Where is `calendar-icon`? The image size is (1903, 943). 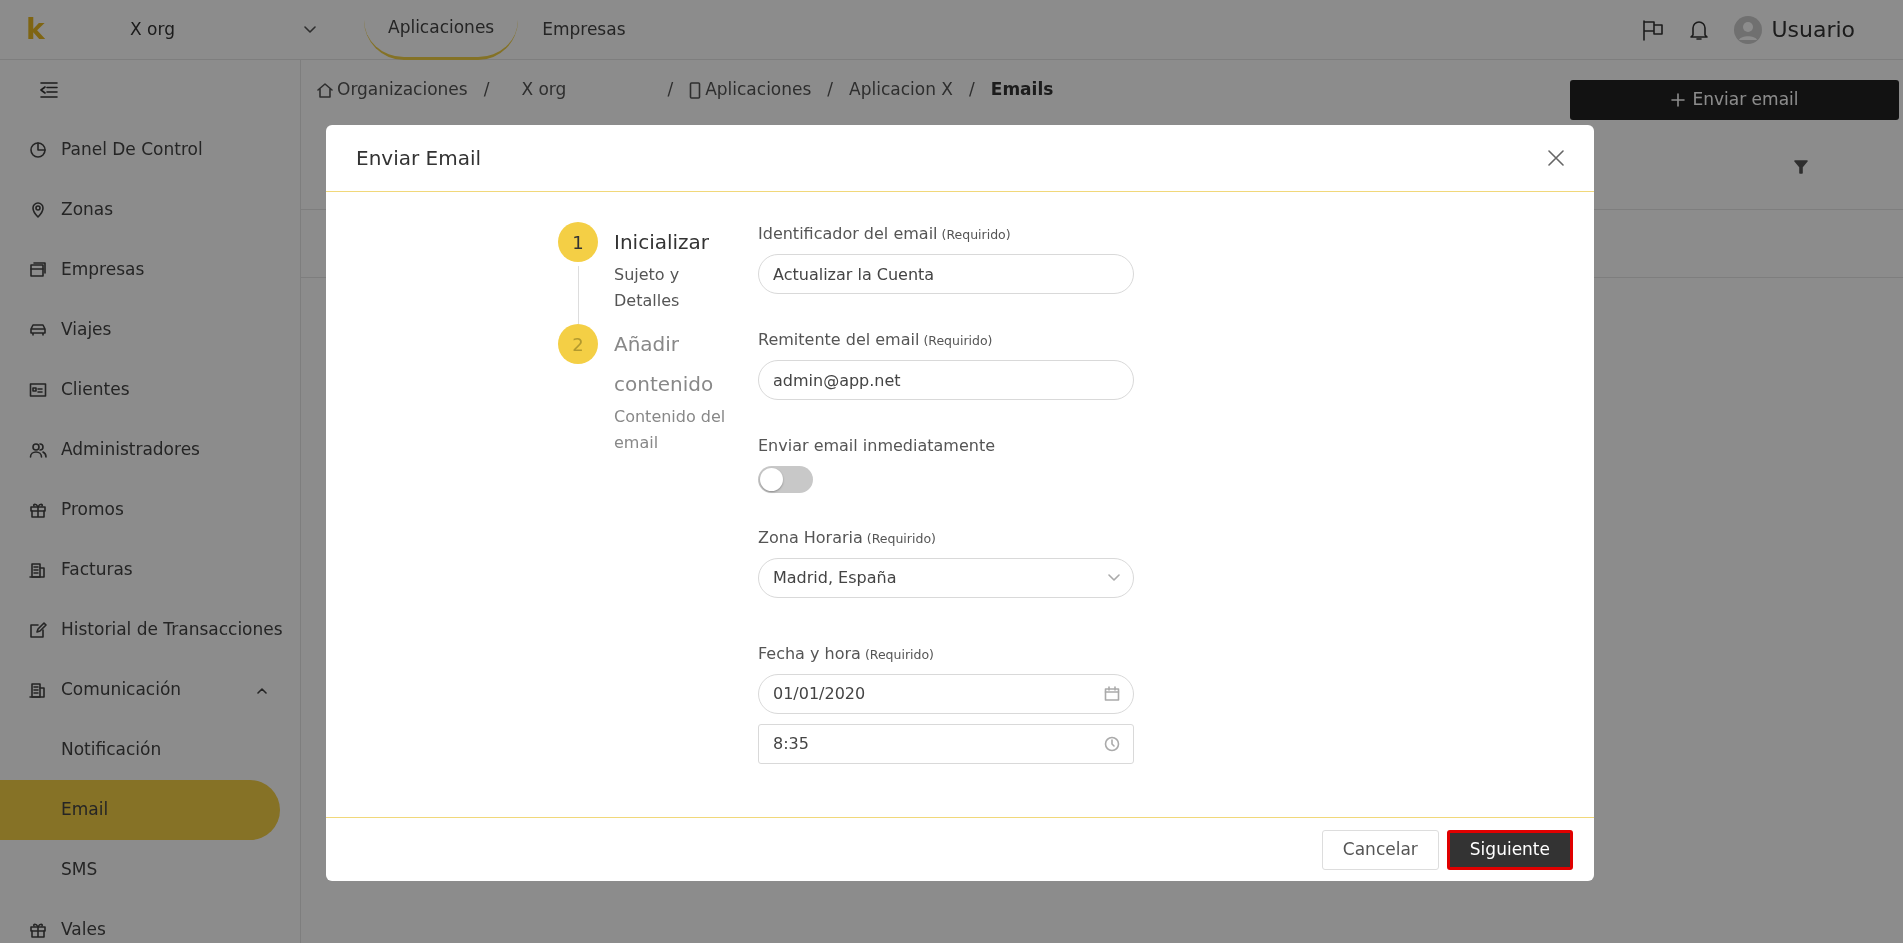 calendar-icon is located at coordinates (1112, 693).